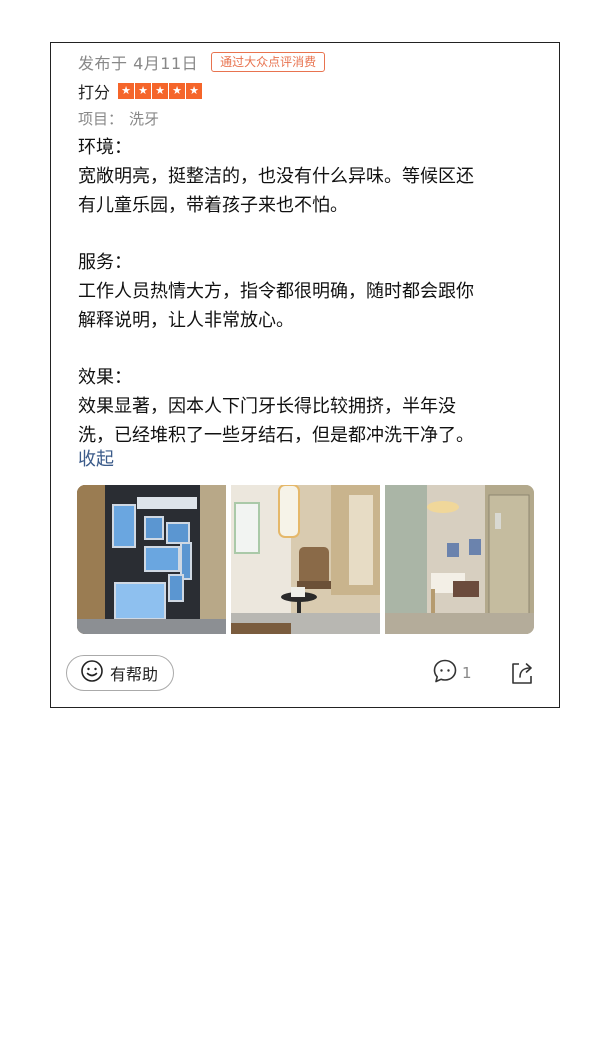  What do you see at coordinates (445, 673) in the screenshot?
I see `comment-icon` at bounding box center [445, 673].